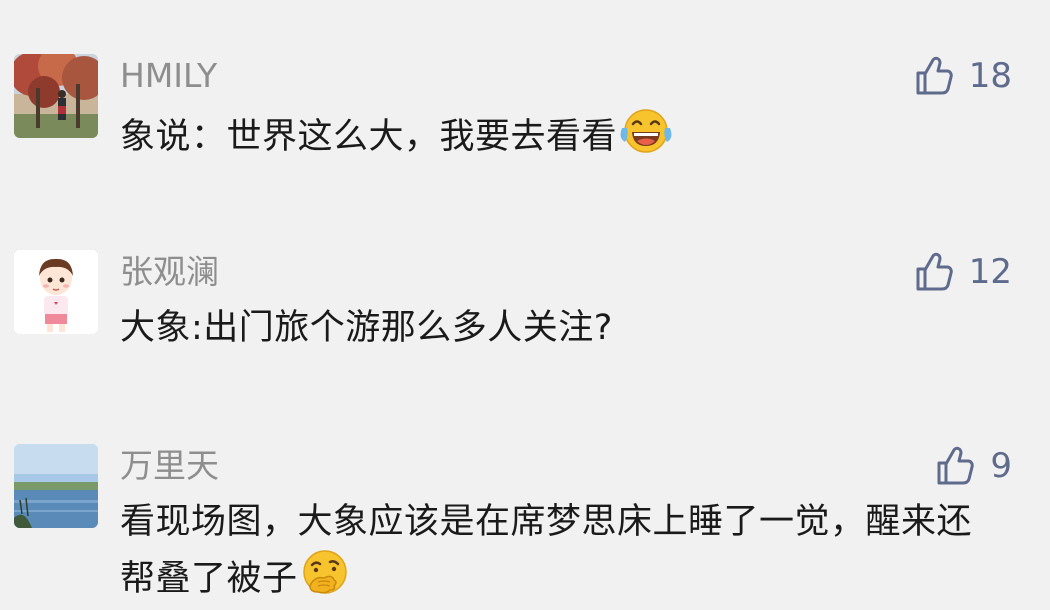  What do you see at coordinates (963, 76) in the screenshot?
I see `like-button: 18` at bounding box center [963, 76].